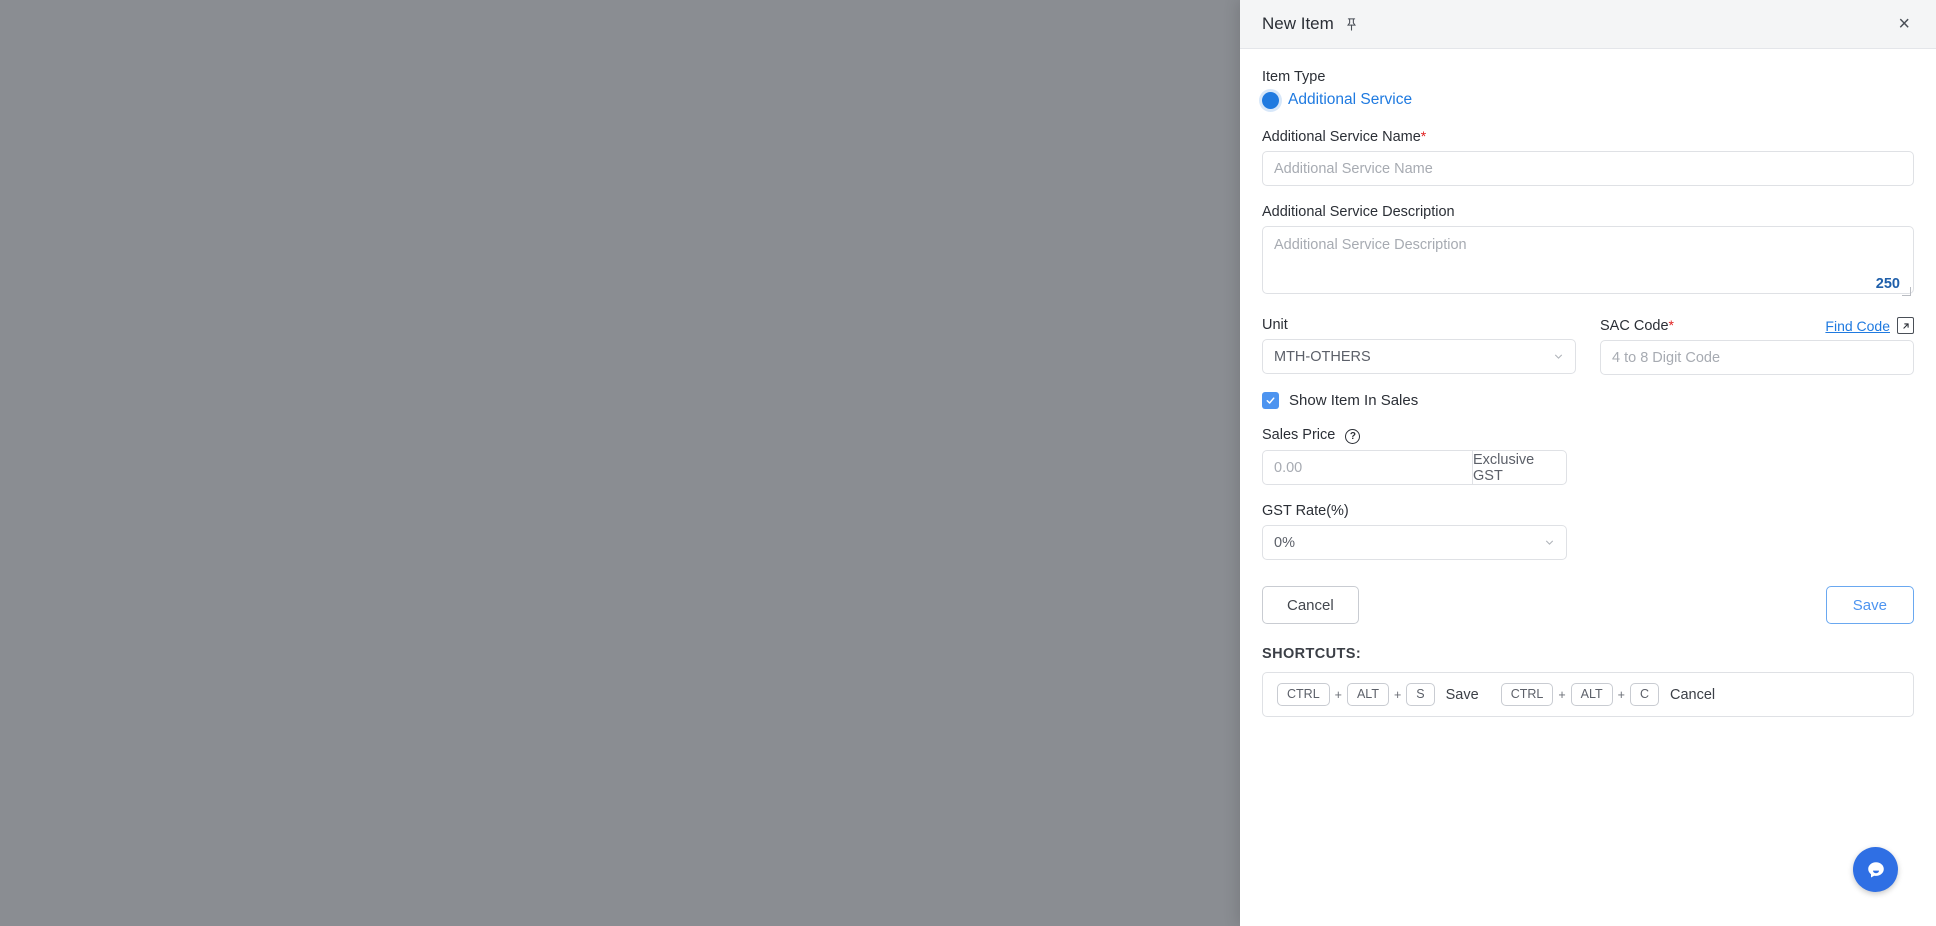  What do you see at coordinates (1294, 77) in the screenshot?
I see `item-type-label: Item Type` at bounding box center [1294, 77].